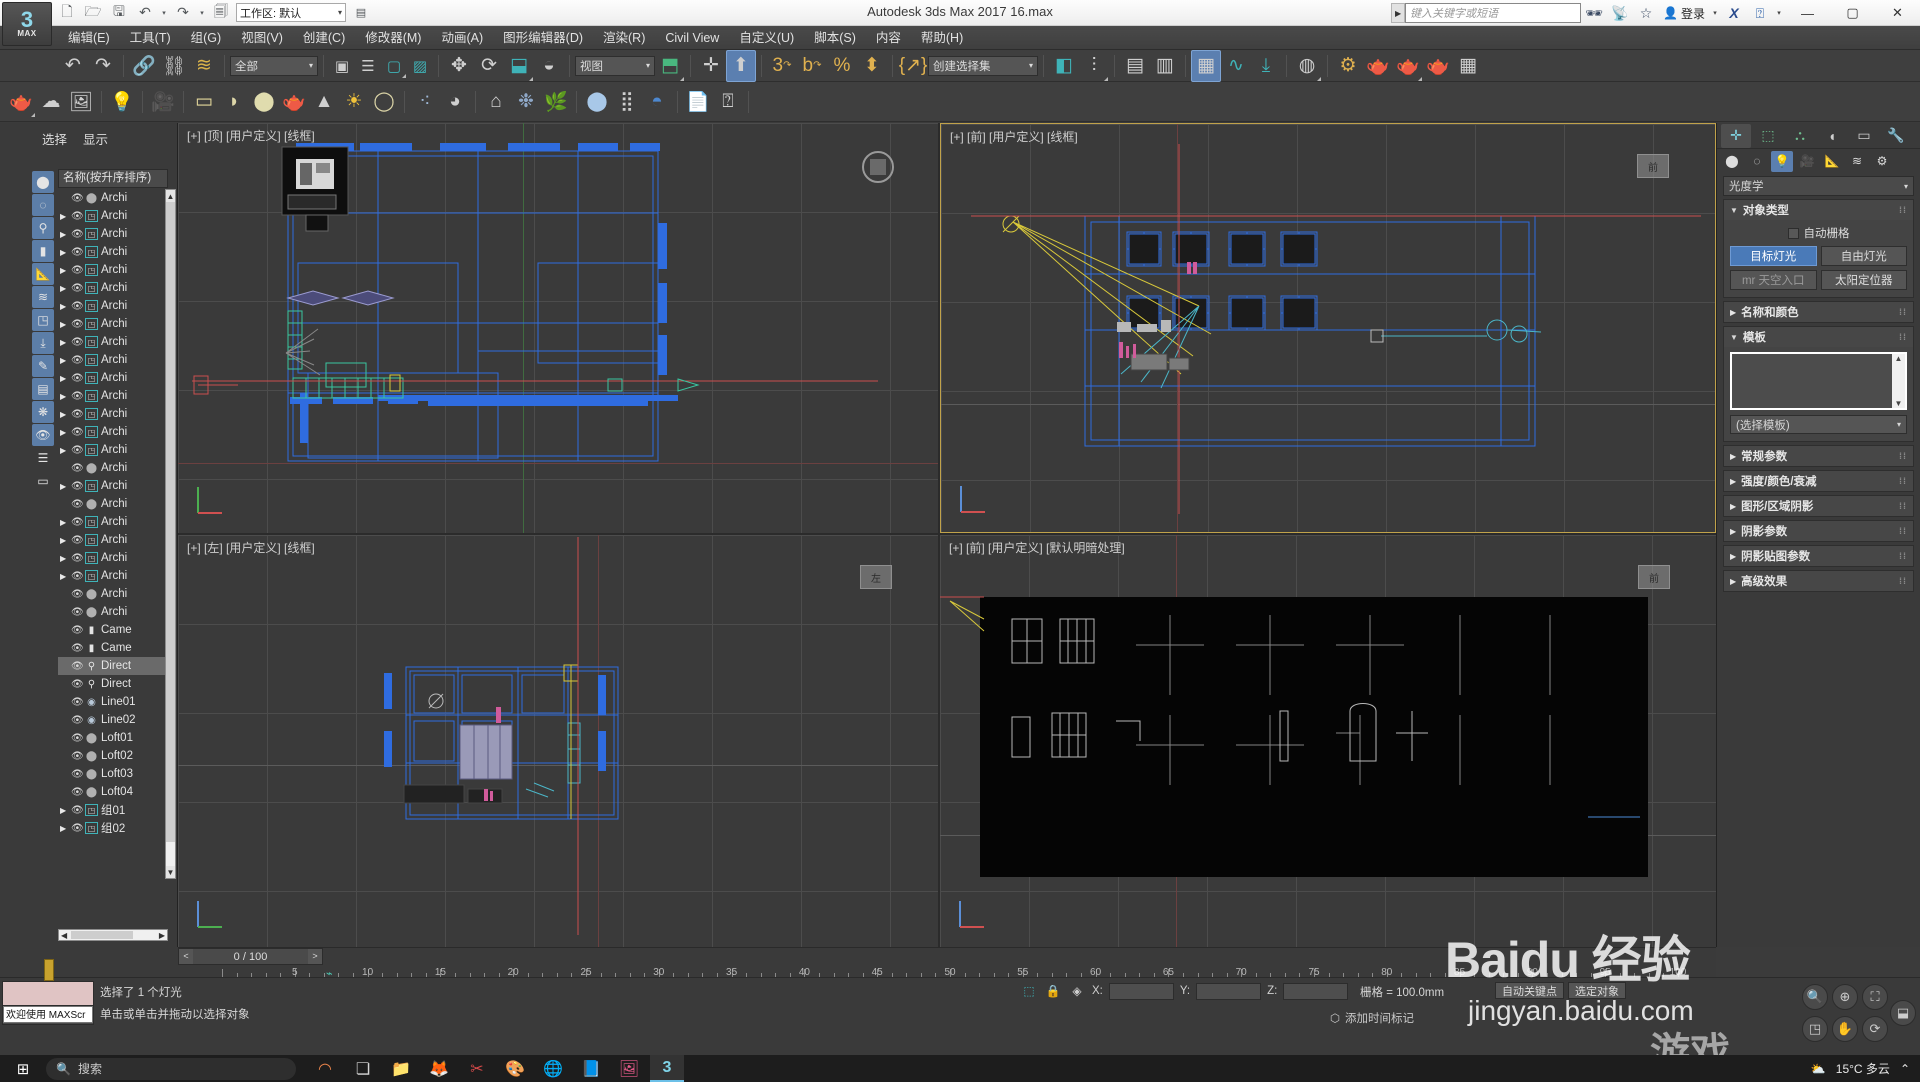  Describe the element at coordinates (393, 38) in the screenshot. I see `menu-item-5: 修改器(M)` at that location.